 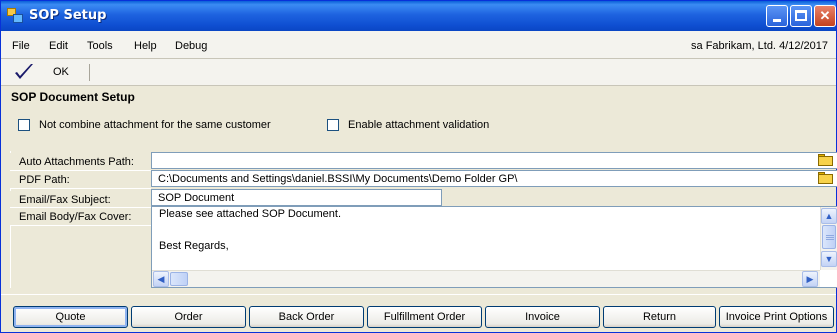 What do you see at coordinates (697, 46) in the screenshot?
I see `user-id: sa` at bounding box center [697, 46].